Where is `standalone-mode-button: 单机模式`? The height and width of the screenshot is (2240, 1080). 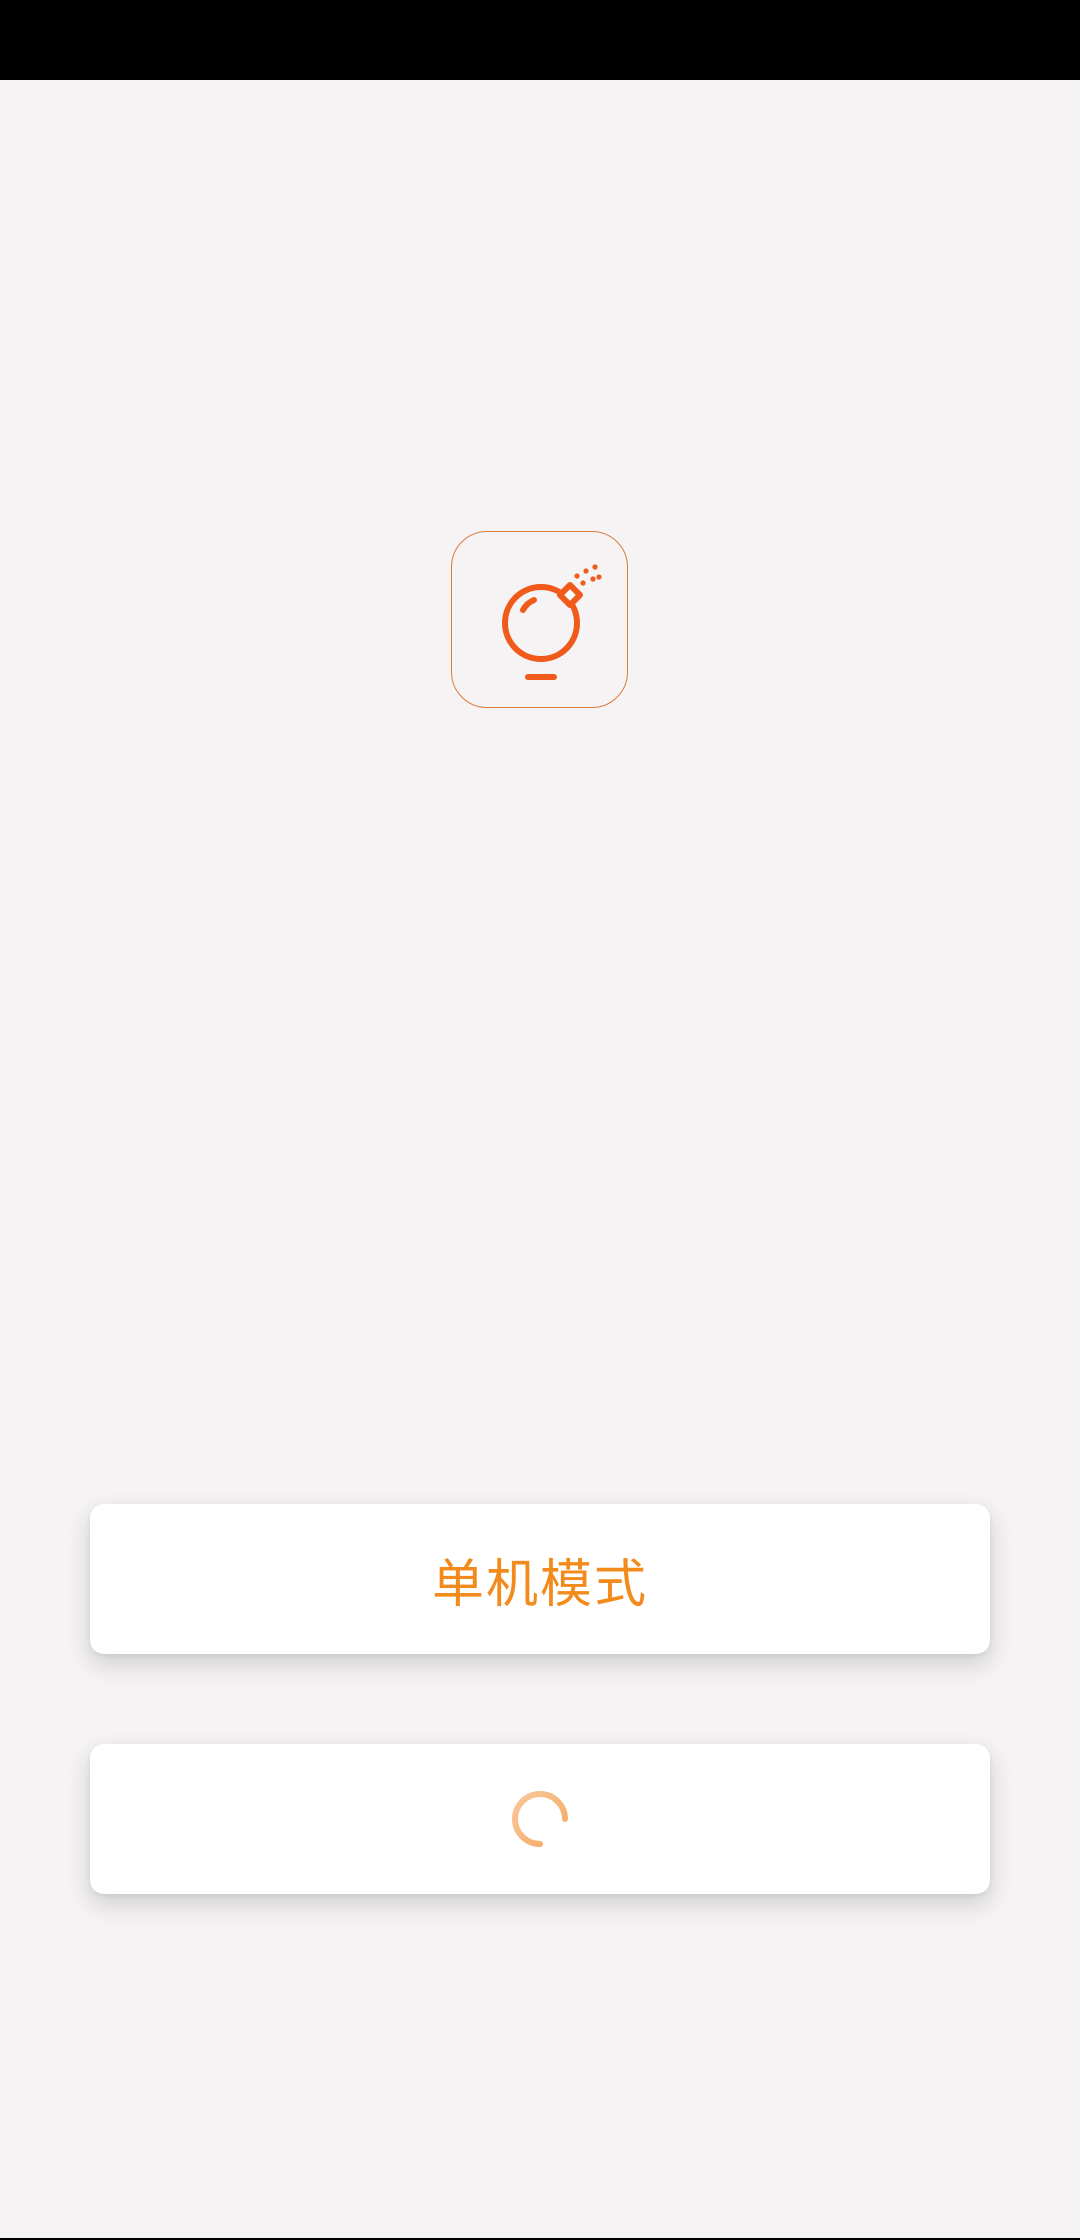 standalone-mode-button: 单机模式 is located at coordinates (540, 1579).